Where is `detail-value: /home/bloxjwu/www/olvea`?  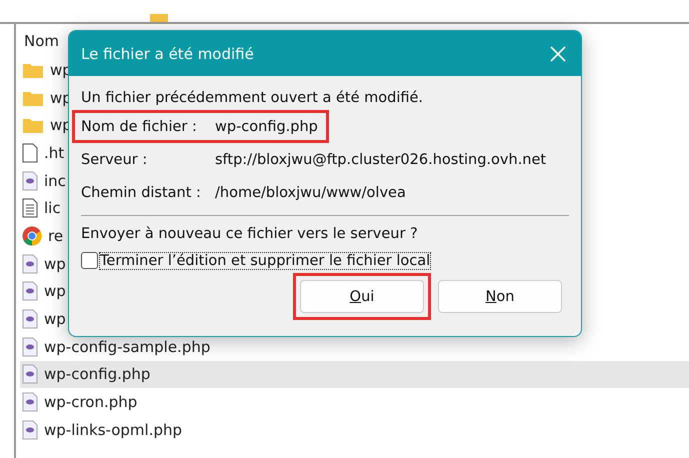 detail-value: /home/bloxjwu/www/olvea is located at coordinates (311, 192).